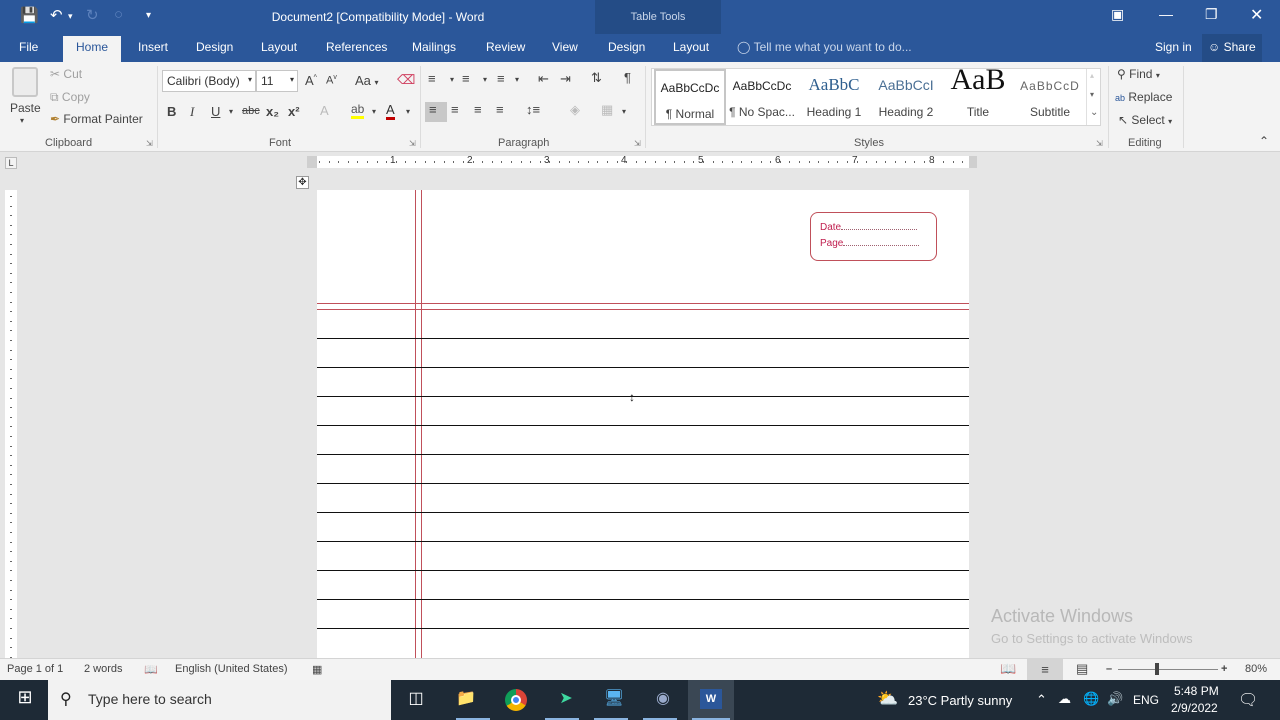 The width and height of the screenshot is (1280, 720). Describe the element at coordinates (434, 47) in the screenshot. I see `tab-mailings: Mailings` at that location.